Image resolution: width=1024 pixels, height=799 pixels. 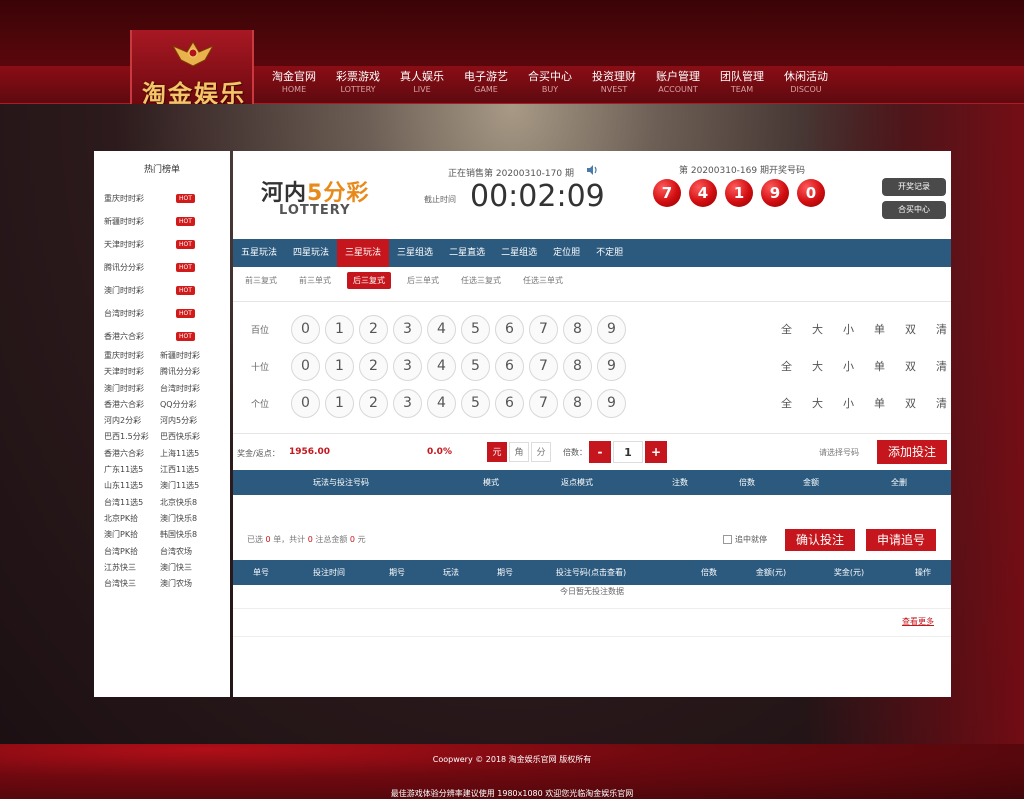 I want to click on checkbox-icon, so click(x=727, y=539).